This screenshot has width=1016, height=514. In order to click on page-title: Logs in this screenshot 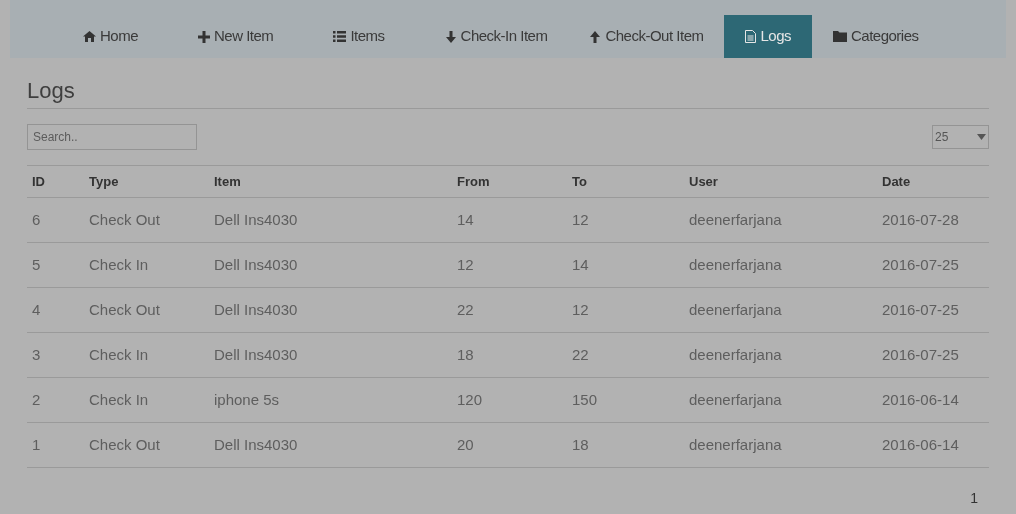, I will do `click(51, 91)`.